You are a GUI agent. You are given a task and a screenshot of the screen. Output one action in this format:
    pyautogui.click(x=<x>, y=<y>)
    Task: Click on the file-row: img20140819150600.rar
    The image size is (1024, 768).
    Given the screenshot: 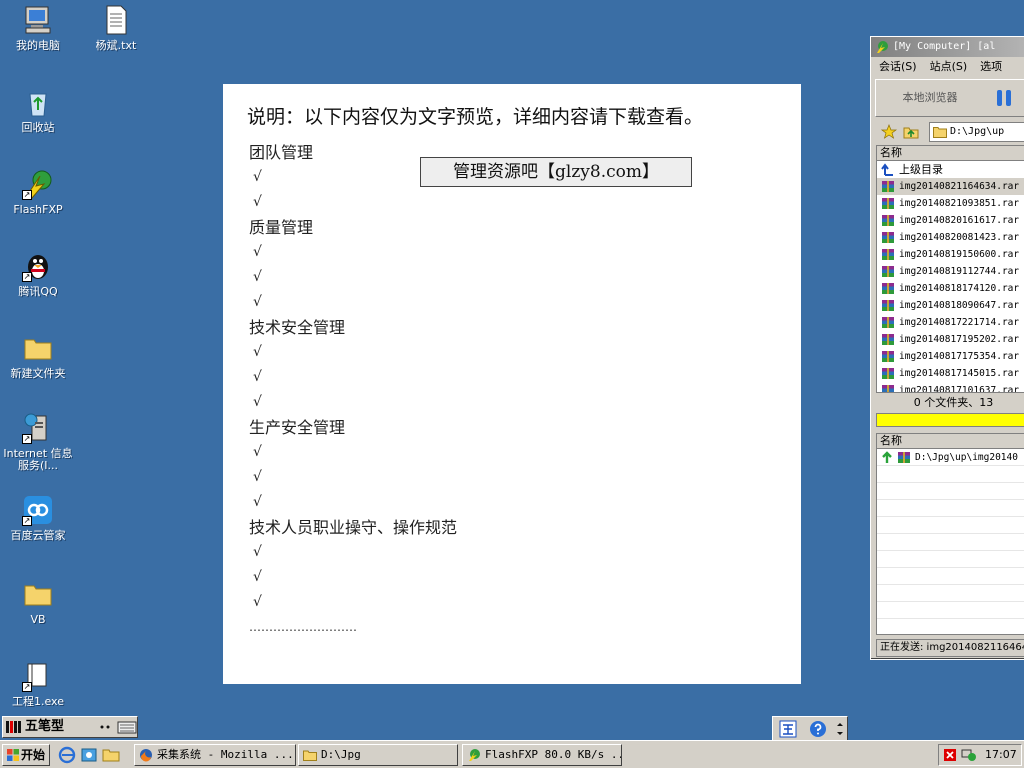 What is the action you would take?
    pyautogui.click(x=950, y=254)
    